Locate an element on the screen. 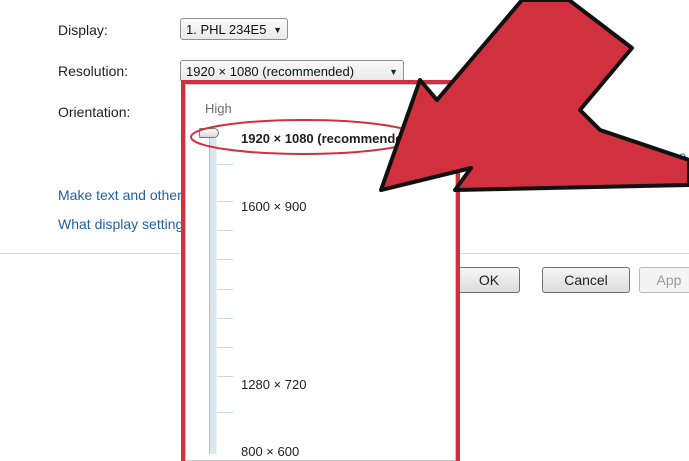  highlight-circle is located at coordinates (304, 137).